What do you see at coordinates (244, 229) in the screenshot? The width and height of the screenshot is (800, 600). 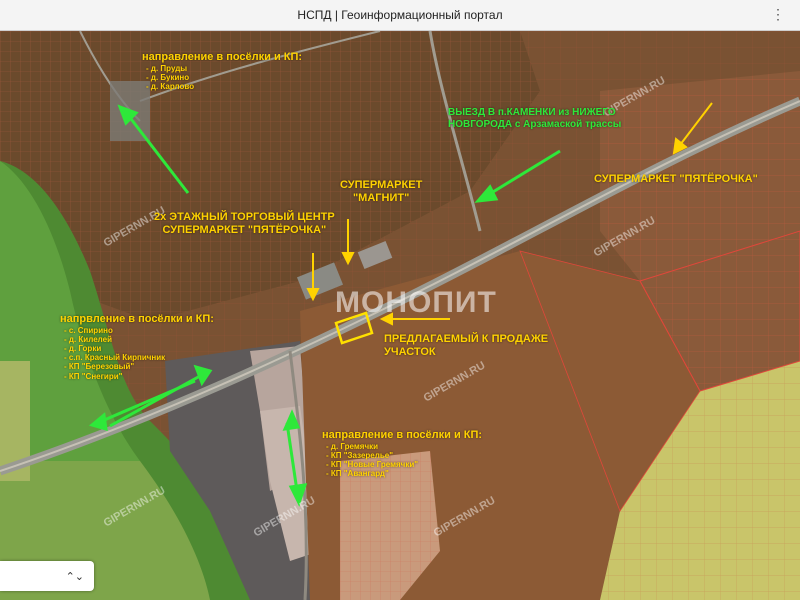 I see `trade-center-line: СУПЕРМАРКЕТ "ПЯТЁРОЧКА"` at bounding box center [244, 229].